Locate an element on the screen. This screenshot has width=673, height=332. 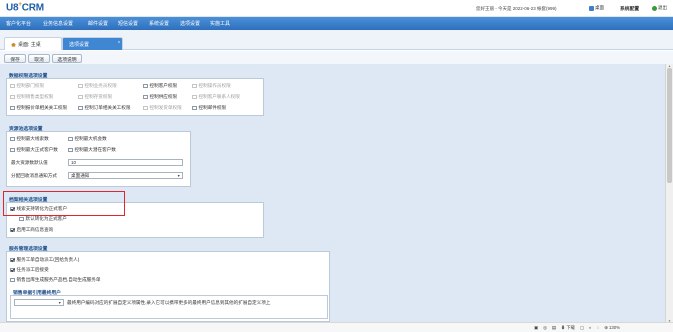
checkbox-option: 控制最大线索数 is located at coordinates (29, 139).